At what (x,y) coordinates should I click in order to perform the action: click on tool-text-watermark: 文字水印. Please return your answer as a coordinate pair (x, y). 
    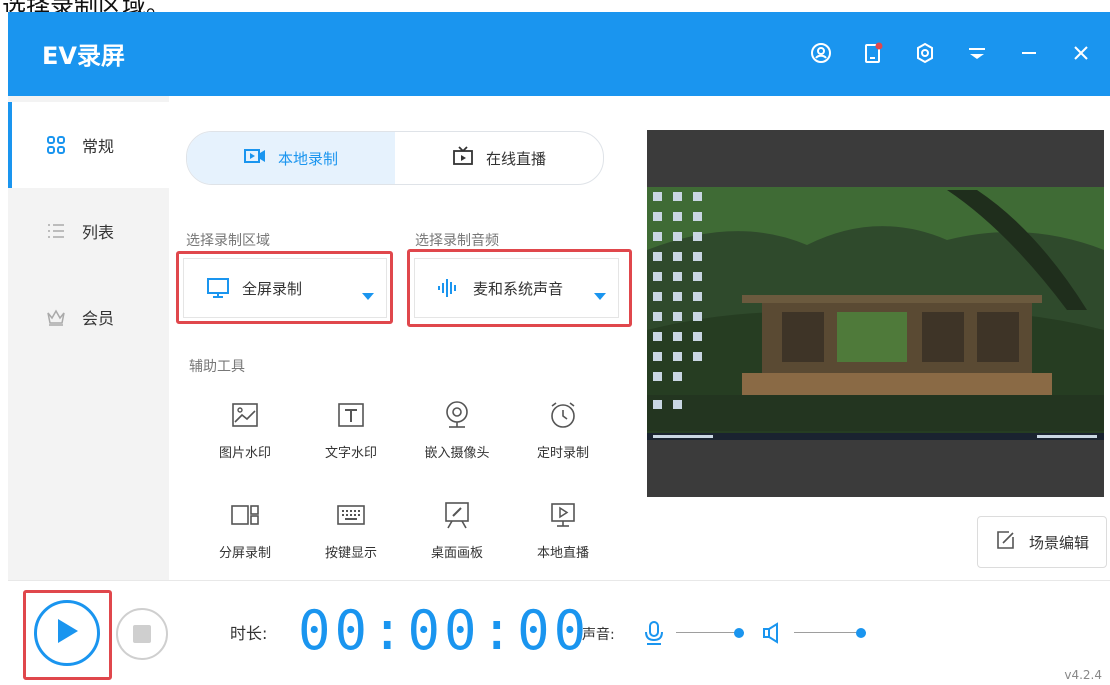
    Looking at the image, I should click on (351, 438).